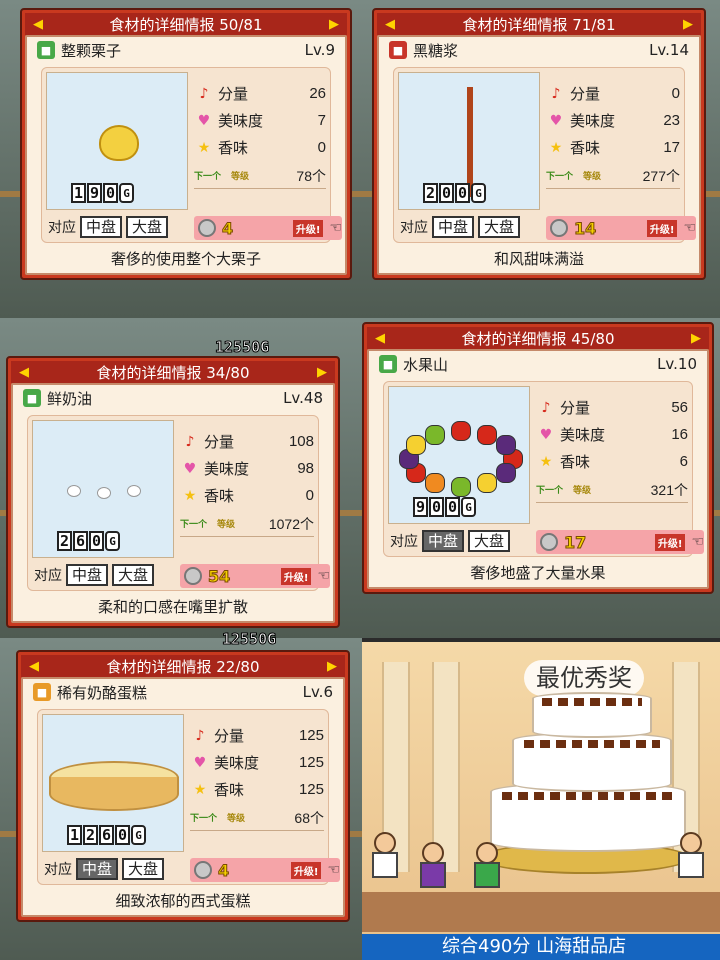  I want to click on stat-value: 56, so click(679, 407).